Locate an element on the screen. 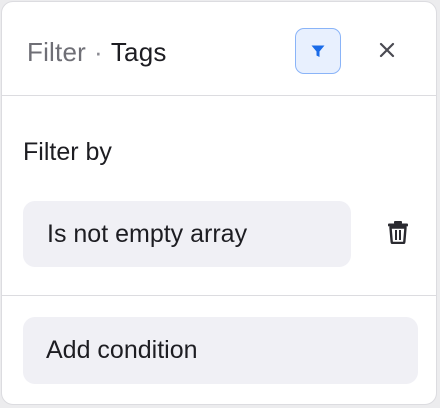  close-button is located at coordinates (387, 50).